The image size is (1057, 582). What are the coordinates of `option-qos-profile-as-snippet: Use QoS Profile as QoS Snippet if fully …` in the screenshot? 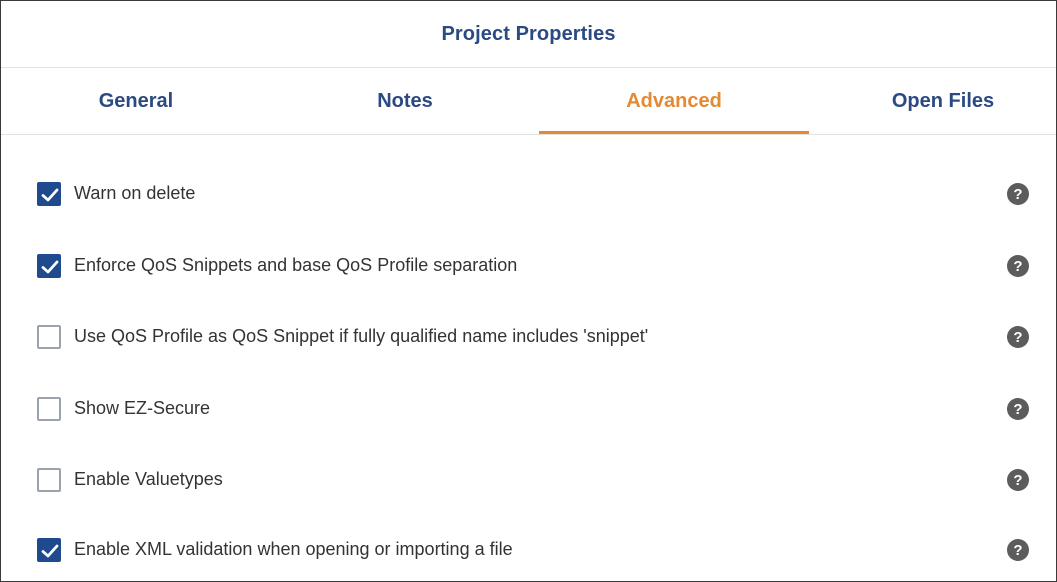 It's located at (528, 337).